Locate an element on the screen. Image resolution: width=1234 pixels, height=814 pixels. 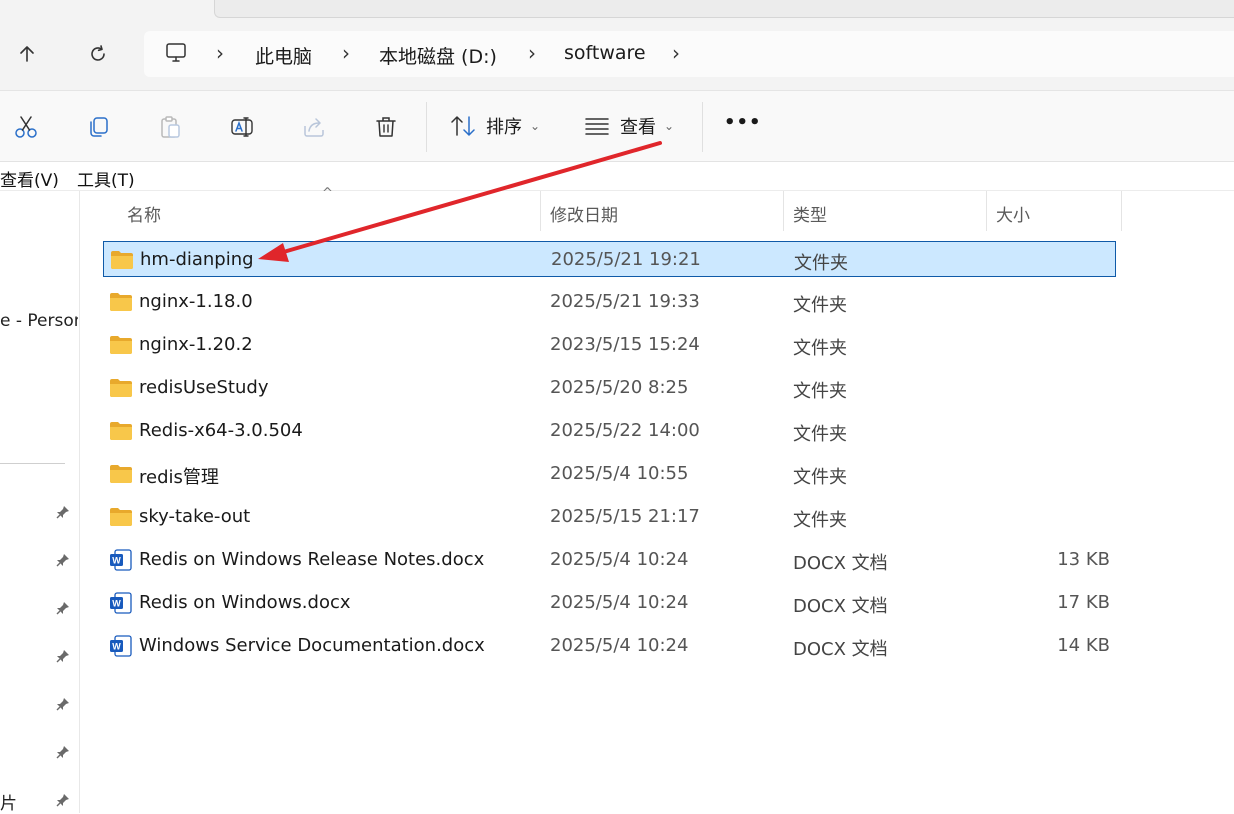
file-row: nginx-1.18.0 2025/5/21 19:33 文件夹 is located at coordinates (609, 302).